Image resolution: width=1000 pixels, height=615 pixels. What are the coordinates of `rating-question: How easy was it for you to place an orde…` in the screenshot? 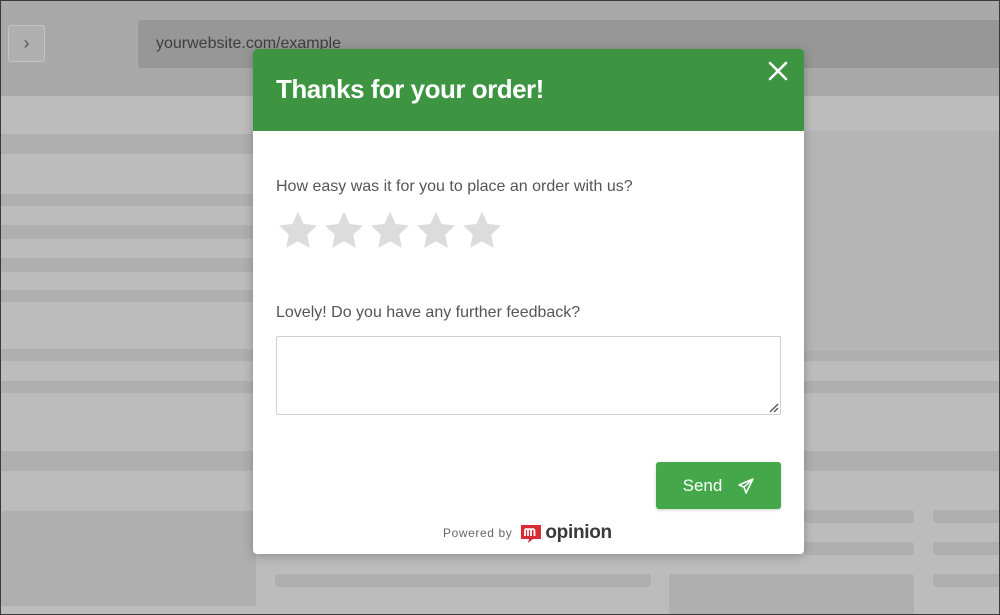 It's located at (454, 186).